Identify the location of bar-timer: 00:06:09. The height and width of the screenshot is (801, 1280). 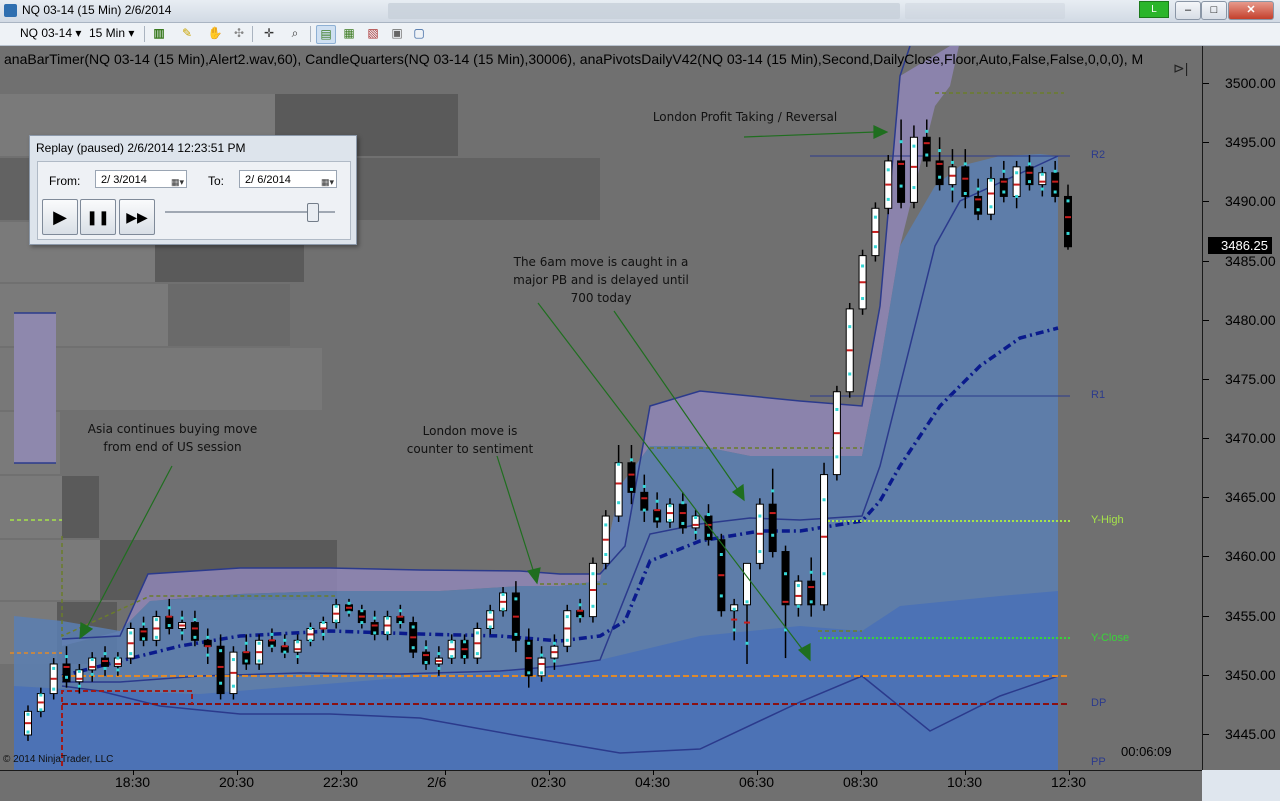
(1146, 751).